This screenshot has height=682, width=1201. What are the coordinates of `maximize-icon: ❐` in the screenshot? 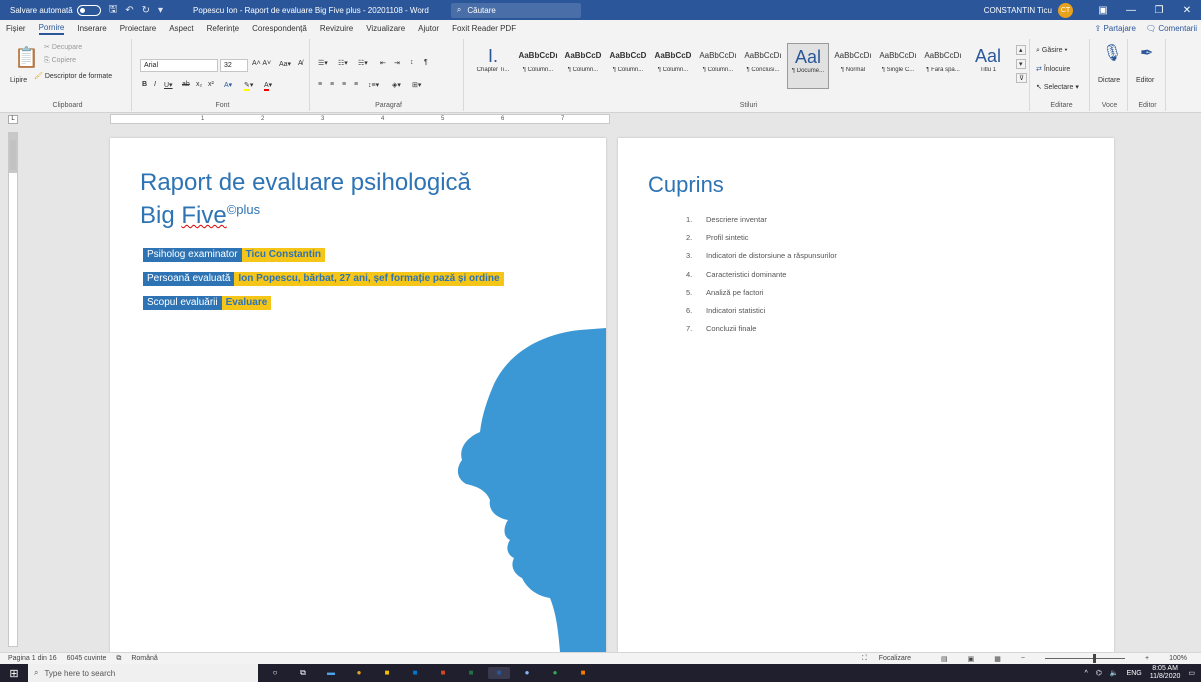 It's located at (1159, 10).